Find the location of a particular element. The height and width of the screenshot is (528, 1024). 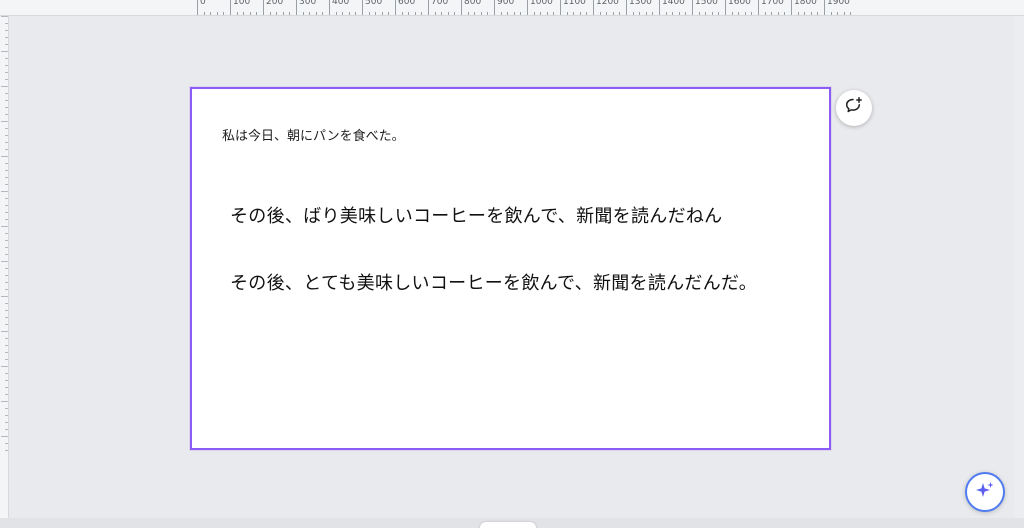

magic-assistant-button is located at coordinates (985, 492).